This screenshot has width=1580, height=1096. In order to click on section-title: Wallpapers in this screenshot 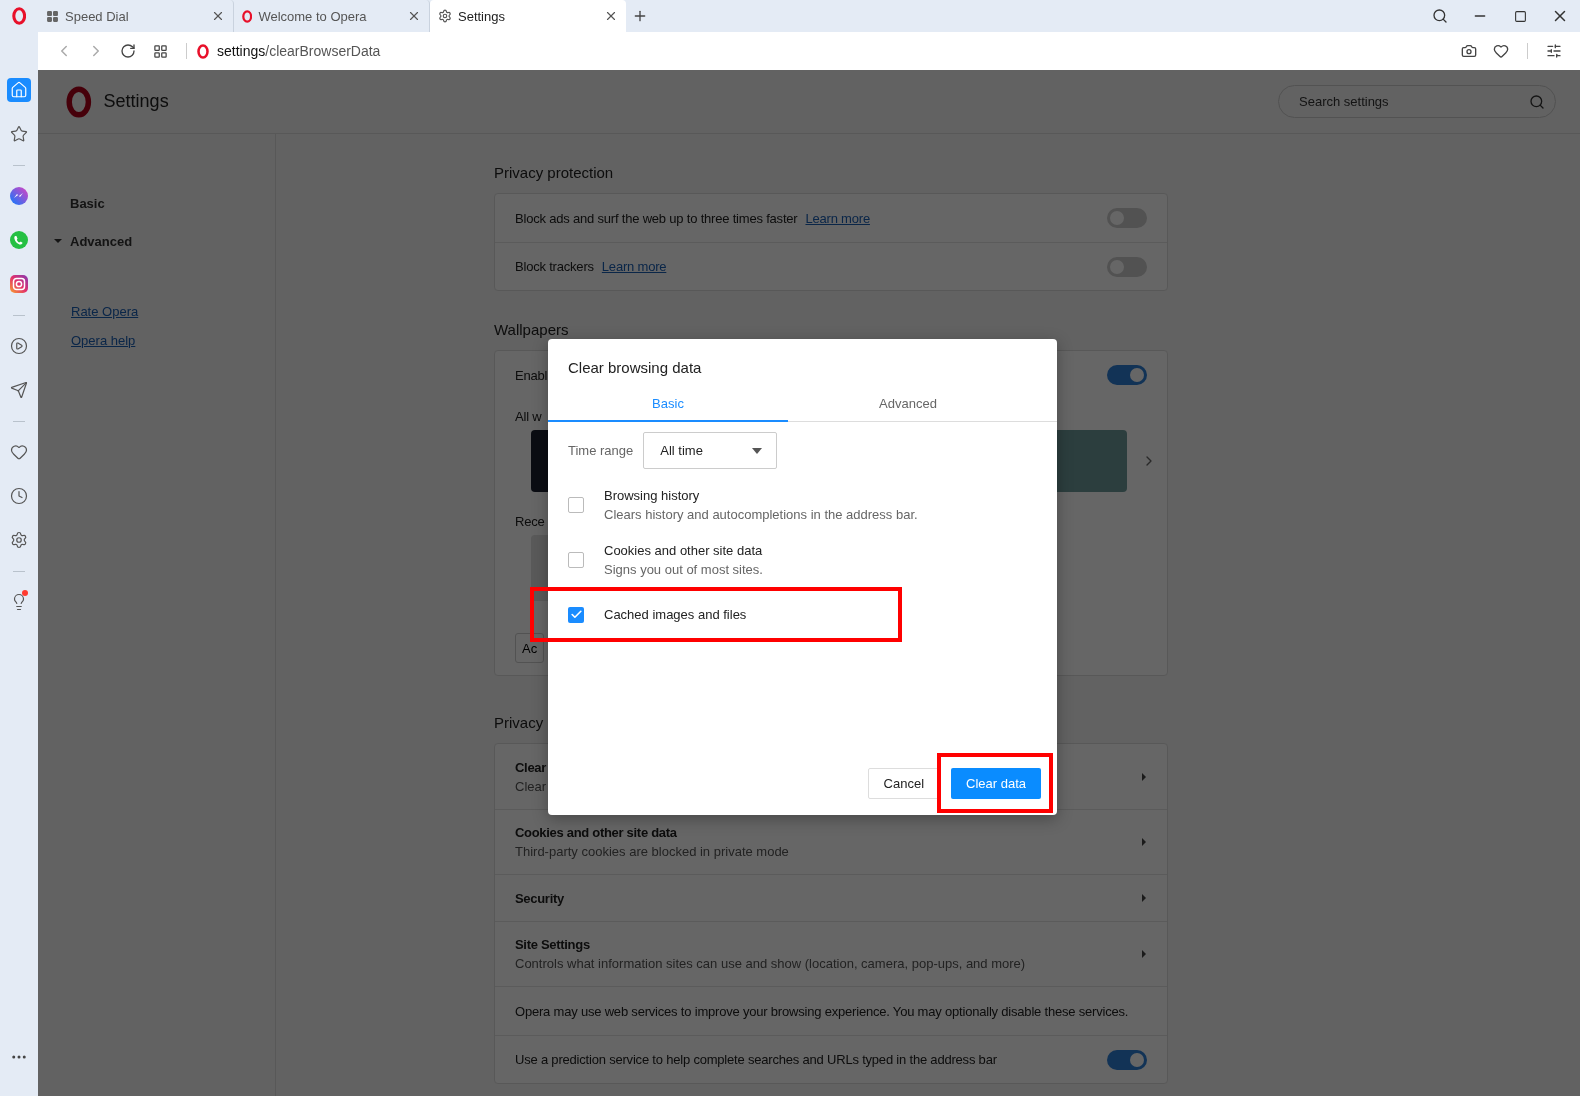, I will do `click(532, 329)`.